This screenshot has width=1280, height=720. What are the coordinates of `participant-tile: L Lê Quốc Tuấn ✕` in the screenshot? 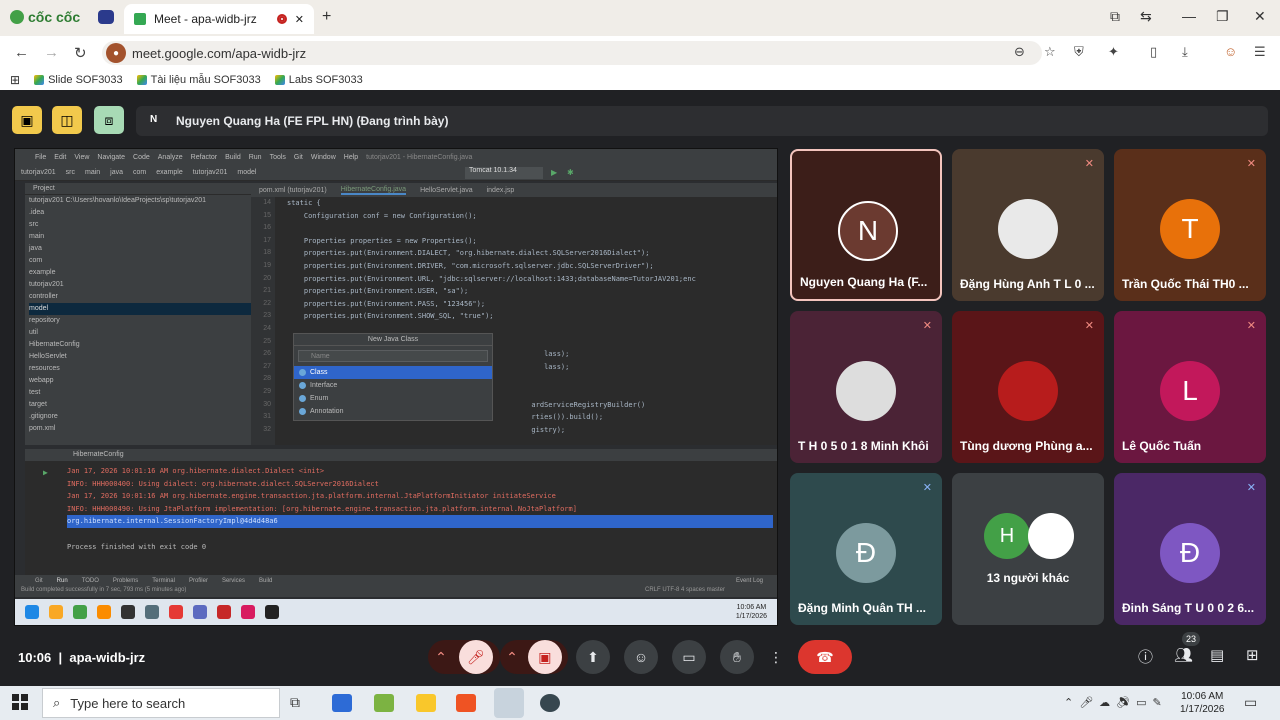 It's located at (1190, 387).